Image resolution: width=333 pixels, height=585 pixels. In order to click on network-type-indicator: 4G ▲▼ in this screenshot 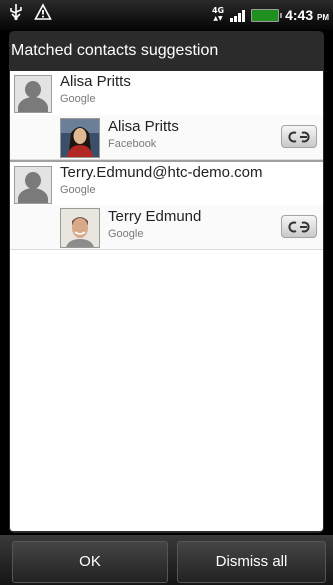, I will do `click(218, 14)`.